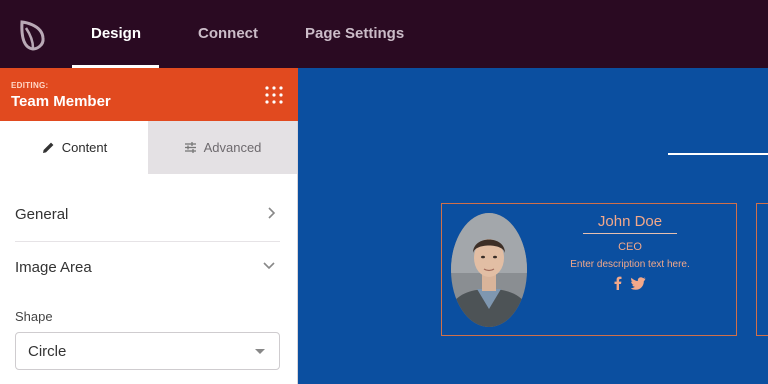 This screenshot has height=384, width=768. I want to click on team-member-block-partial, so click(762, 269).